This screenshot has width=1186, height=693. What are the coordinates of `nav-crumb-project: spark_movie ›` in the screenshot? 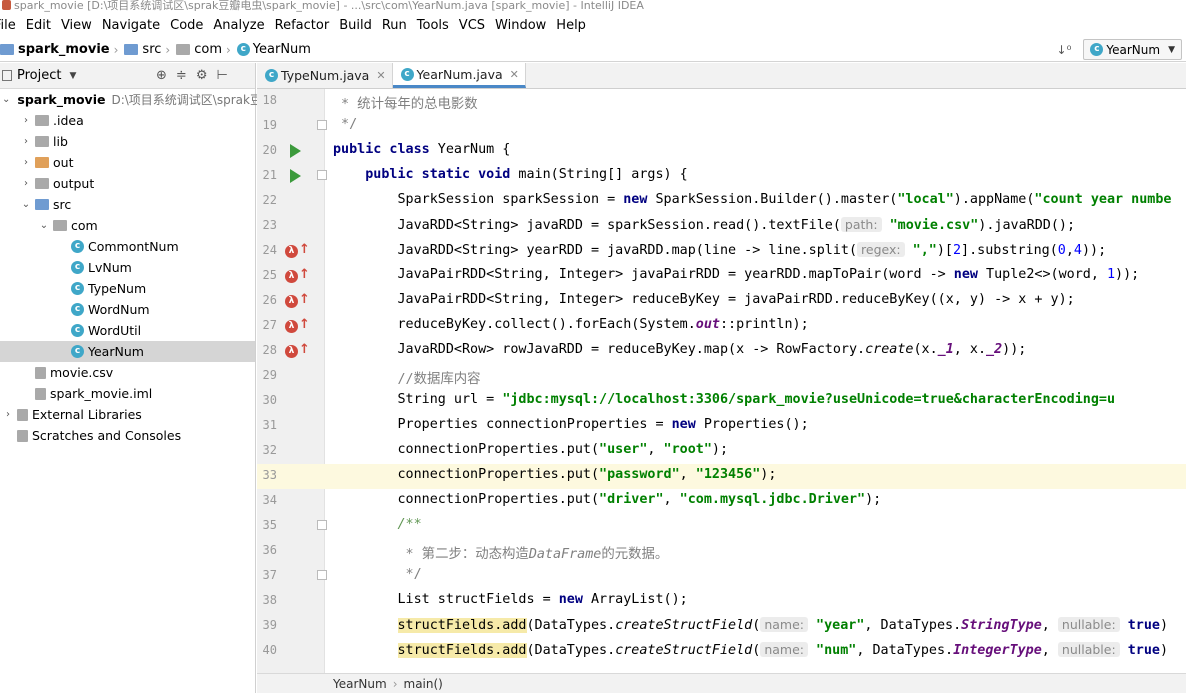 It's located at (61, 49).